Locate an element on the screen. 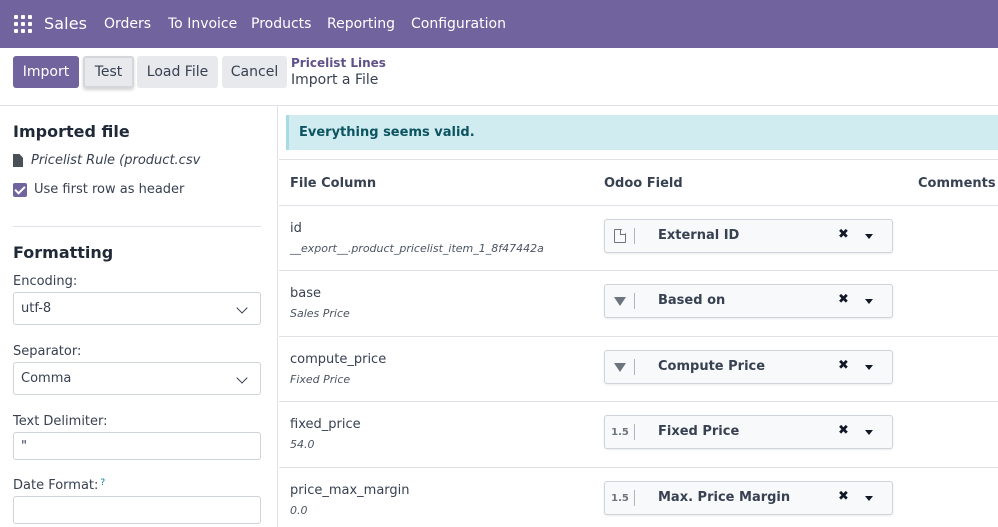  field-select-label: Compute Price is located at coordinates (712, 366).